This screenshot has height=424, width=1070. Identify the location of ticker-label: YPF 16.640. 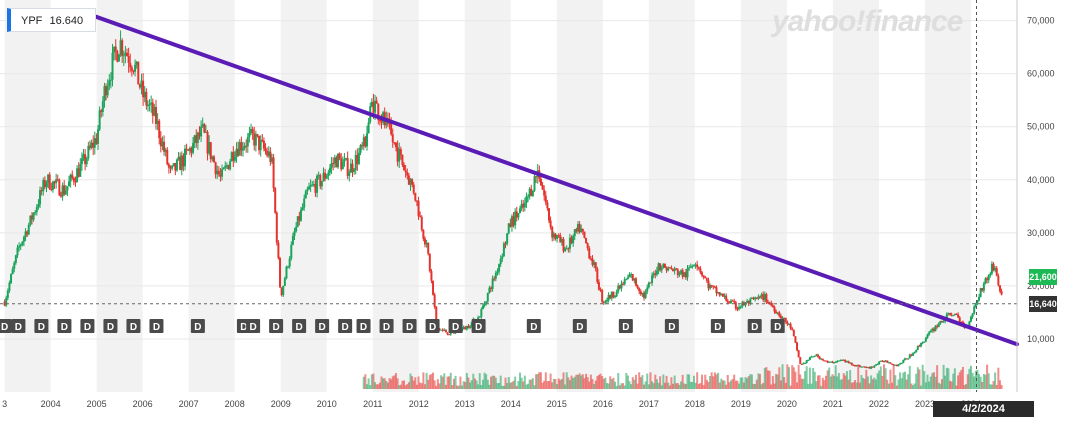
(52, 20).